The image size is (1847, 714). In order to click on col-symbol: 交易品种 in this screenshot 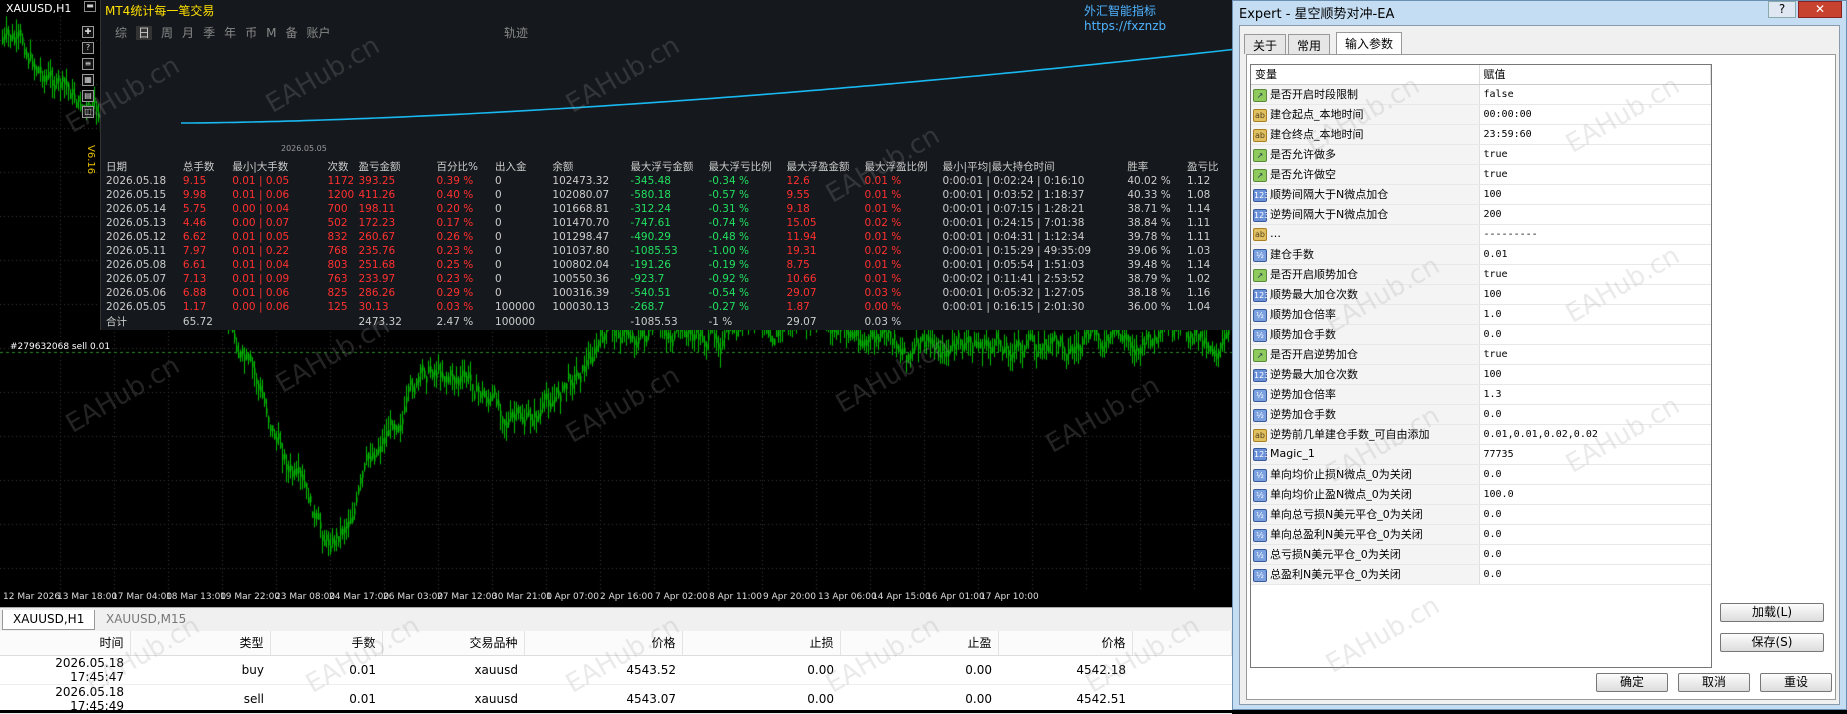, I will do `click(453, 643)`.